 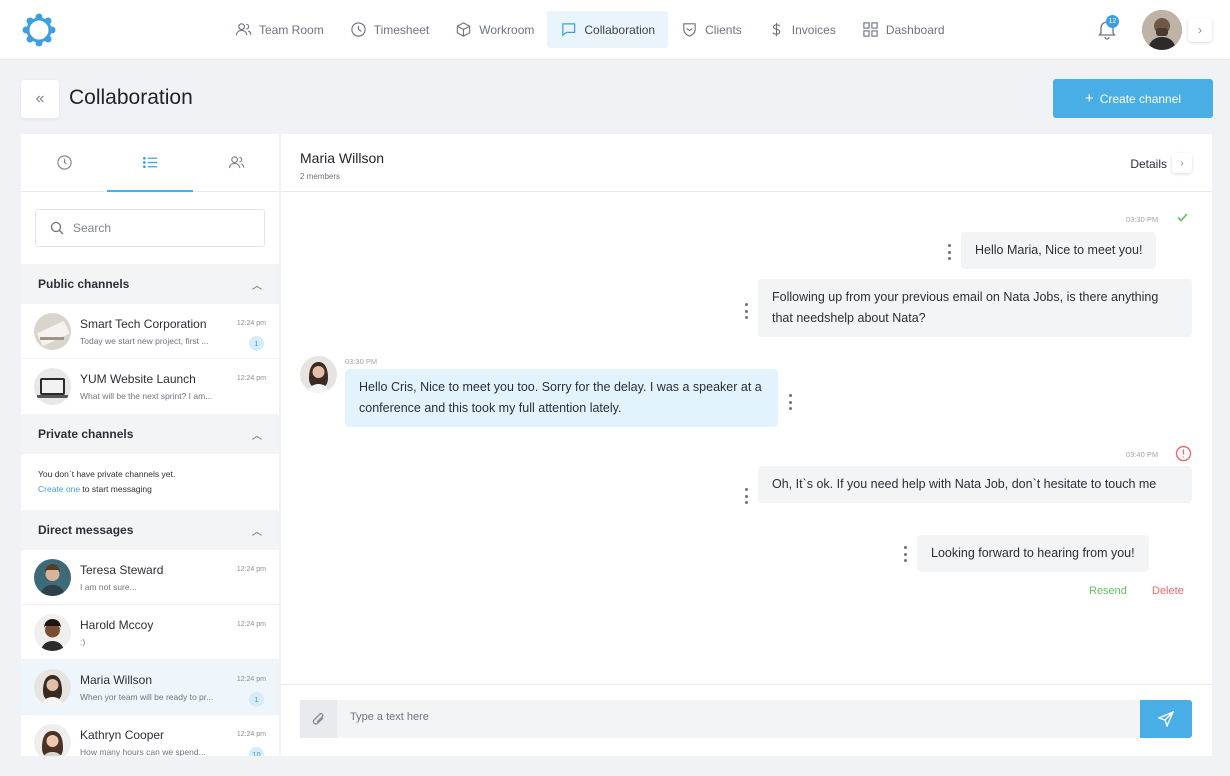 What do you see at coordinates (1108, 591) in the screenshot?
I see `resend-button: Resend` at bounding box center [1108, 591].